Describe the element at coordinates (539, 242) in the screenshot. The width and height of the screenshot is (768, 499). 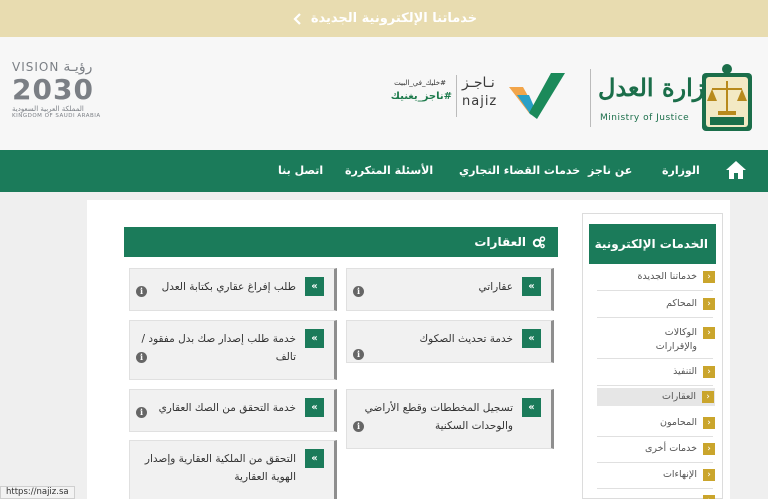
I see `cogs-icon` at that location.